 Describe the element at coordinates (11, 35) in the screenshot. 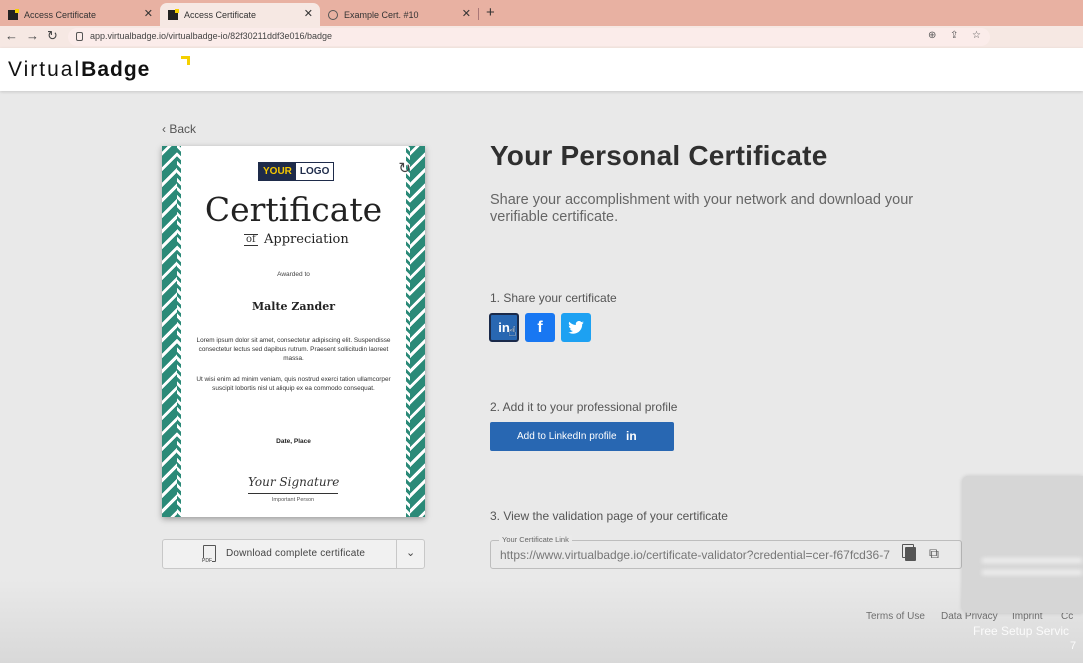

I see `back-arrow-icon: ←` at that location.